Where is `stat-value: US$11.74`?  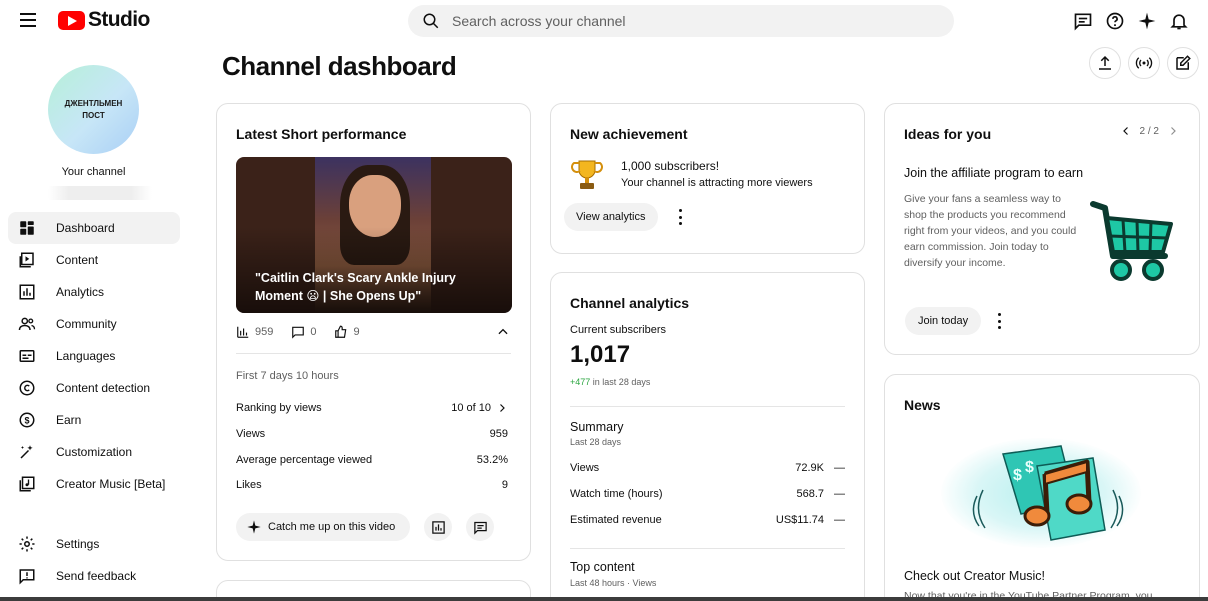
stat-value: US$11.74 is located at coordinates (799, 520).